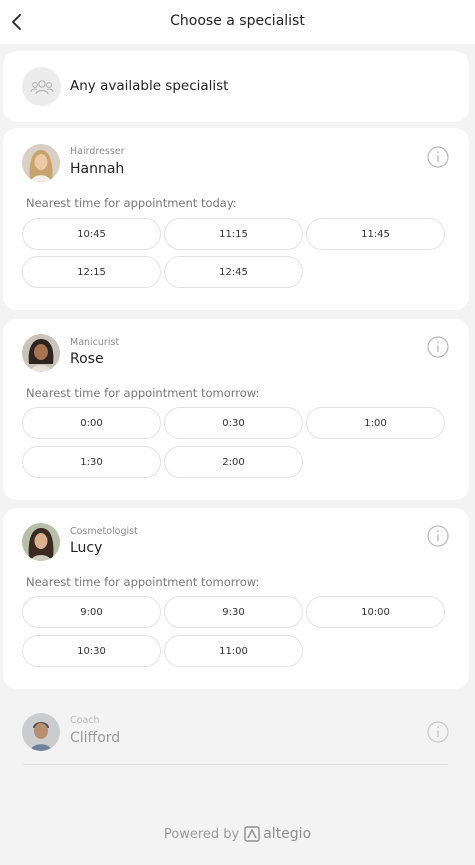  What do you see at coordinates (41, 86) in the screenshot?
I see `group-icon` at bounding box center [41, 86].